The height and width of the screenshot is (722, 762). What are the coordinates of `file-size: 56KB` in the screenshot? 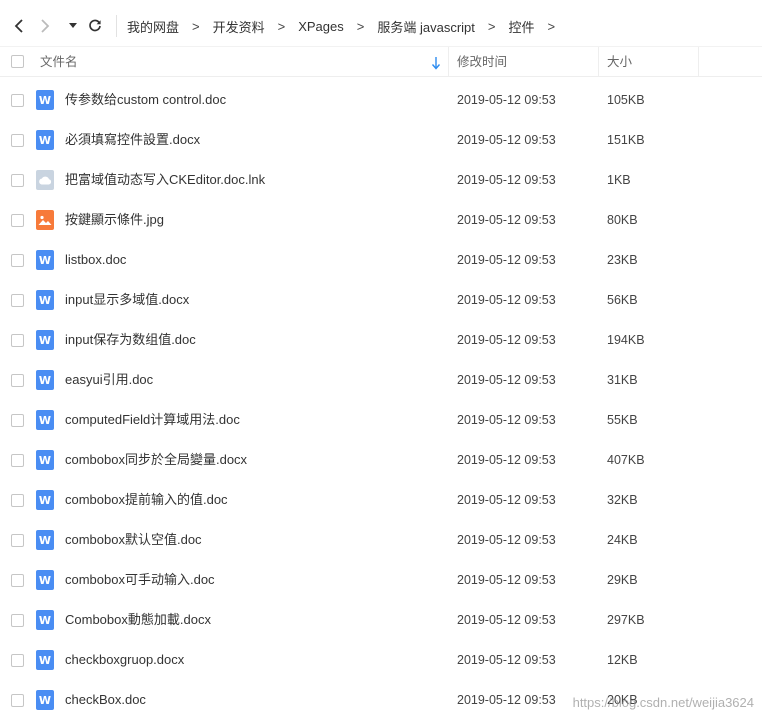 It's located at (622, 300).